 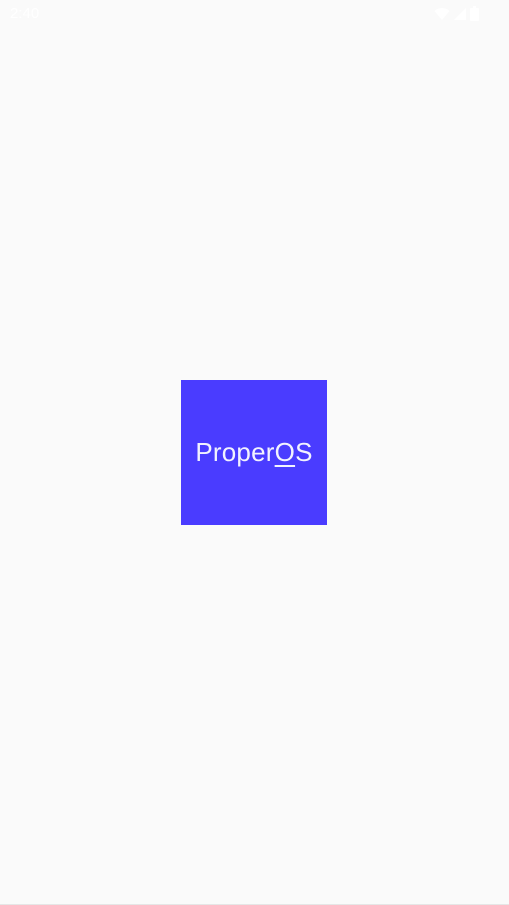 I want to click on wifi-icon, so click(x=442, y=14).